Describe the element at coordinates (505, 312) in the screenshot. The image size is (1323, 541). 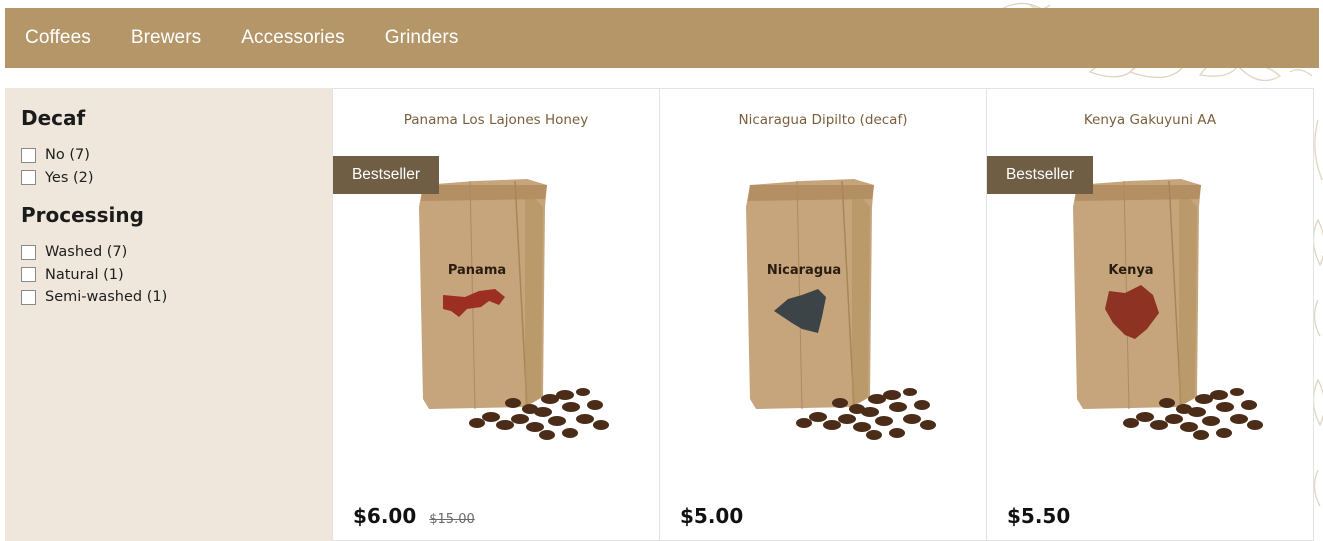
I see `coffee-bag-image: Panama` at that location.